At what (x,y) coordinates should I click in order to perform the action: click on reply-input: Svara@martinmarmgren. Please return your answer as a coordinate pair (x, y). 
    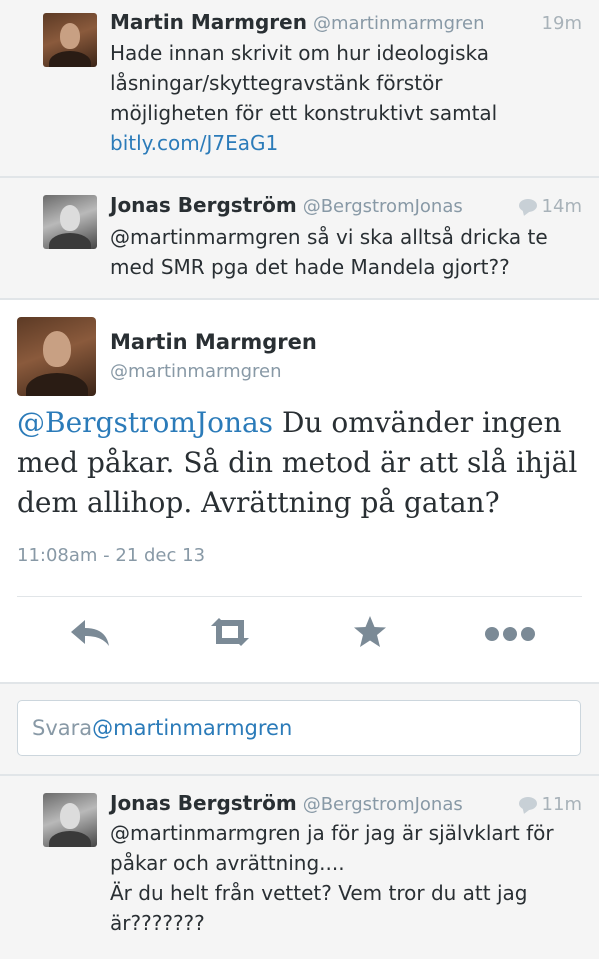
    Looking at the image, I should click on (299, 728).